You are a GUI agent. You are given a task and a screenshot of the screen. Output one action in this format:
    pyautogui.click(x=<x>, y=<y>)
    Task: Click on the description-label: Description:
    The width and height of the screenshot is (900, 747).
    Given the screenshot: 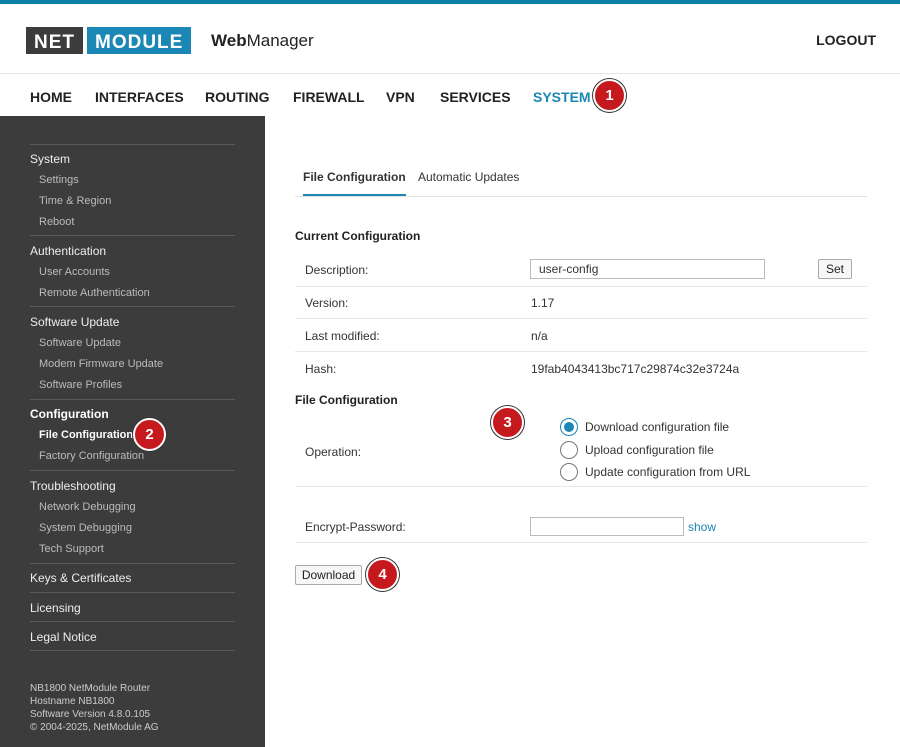 What is the action you would take?
    pyautogui.click(x=337, y=270)
    